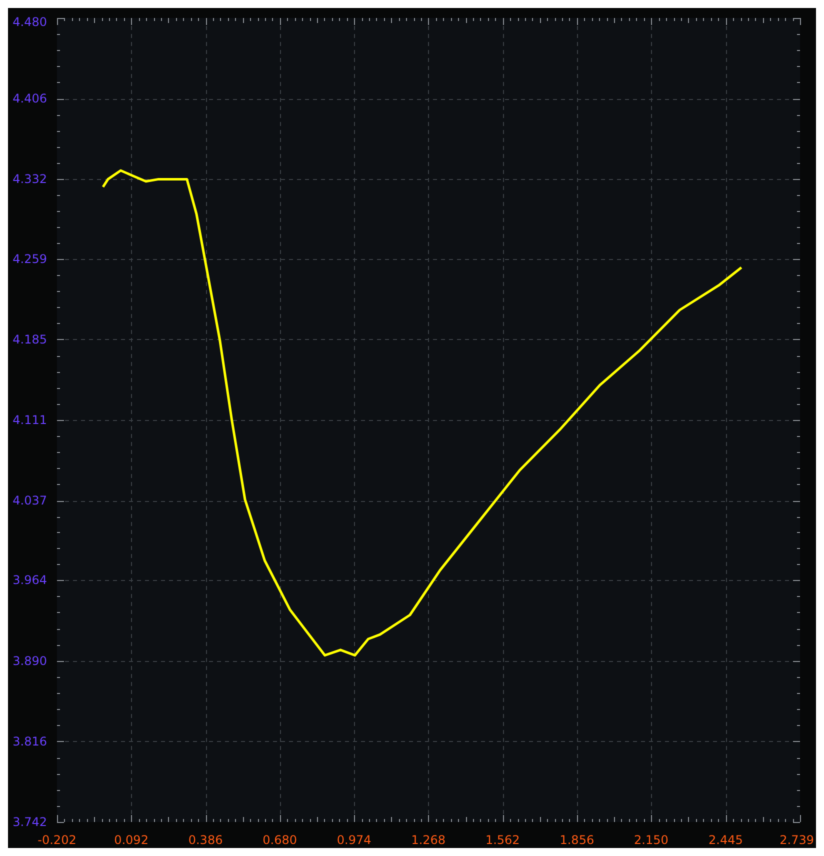  I want to click on y-tick-label: 4.259, so click(29, 259).